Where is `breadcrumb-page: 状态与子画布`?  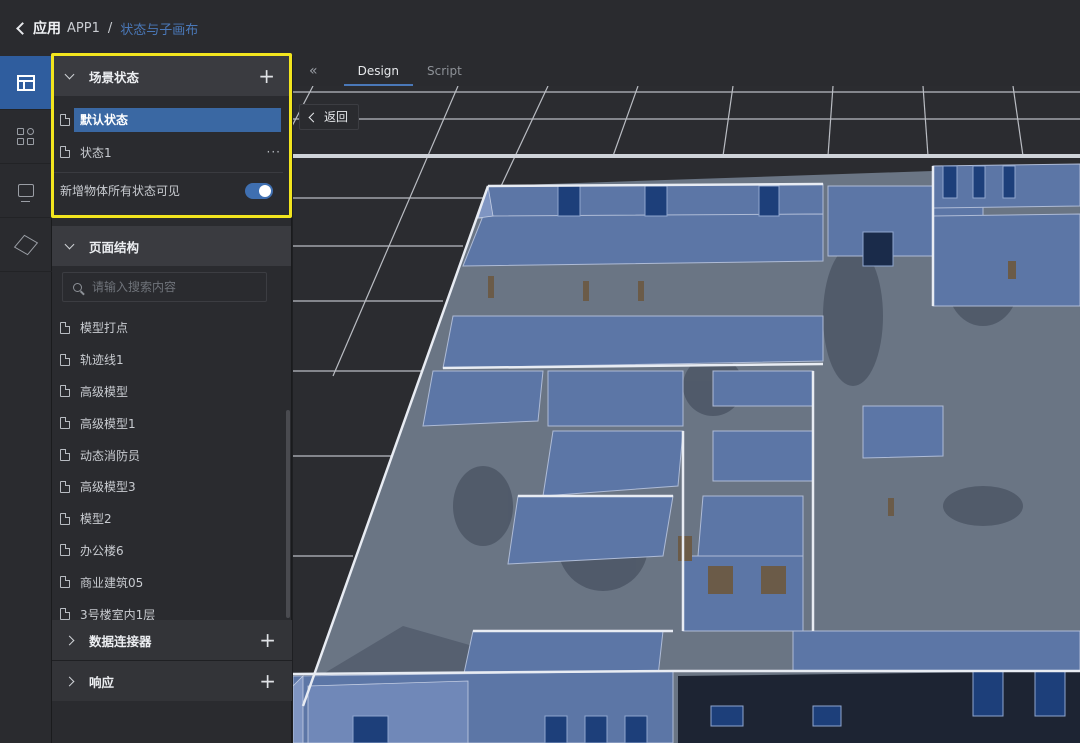
breadcrumb-page: 状态与子画布 is located at coordinates (159, 30).